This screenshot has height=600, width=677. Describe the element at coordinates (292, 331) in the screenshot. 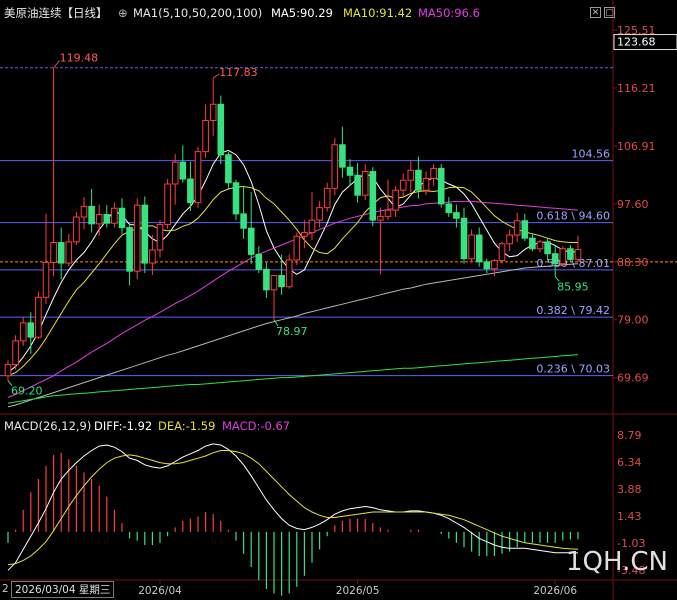

I see `annotation-low: 78.97` at that location.